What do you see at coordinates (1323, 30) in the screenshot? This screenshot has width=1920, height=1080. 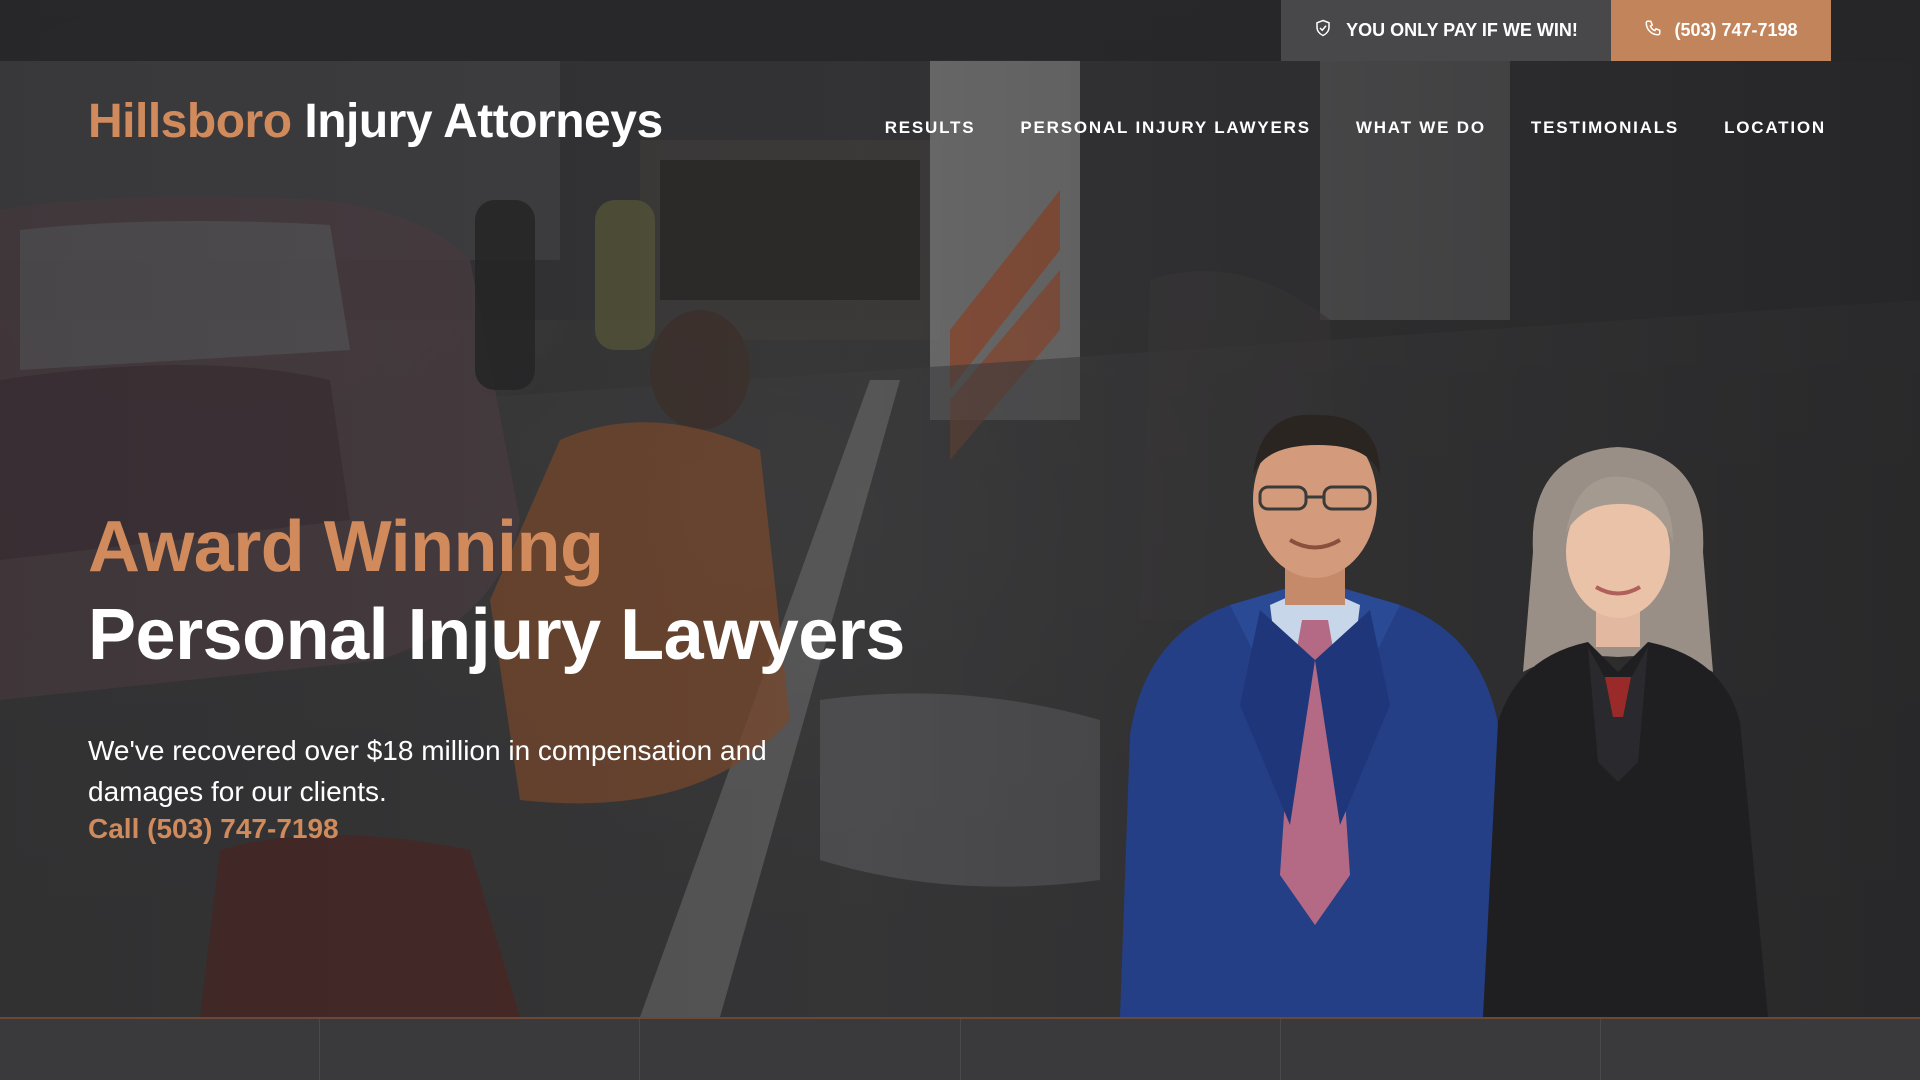 I see `shield-check-icon` at bounding box center [1323, 30].